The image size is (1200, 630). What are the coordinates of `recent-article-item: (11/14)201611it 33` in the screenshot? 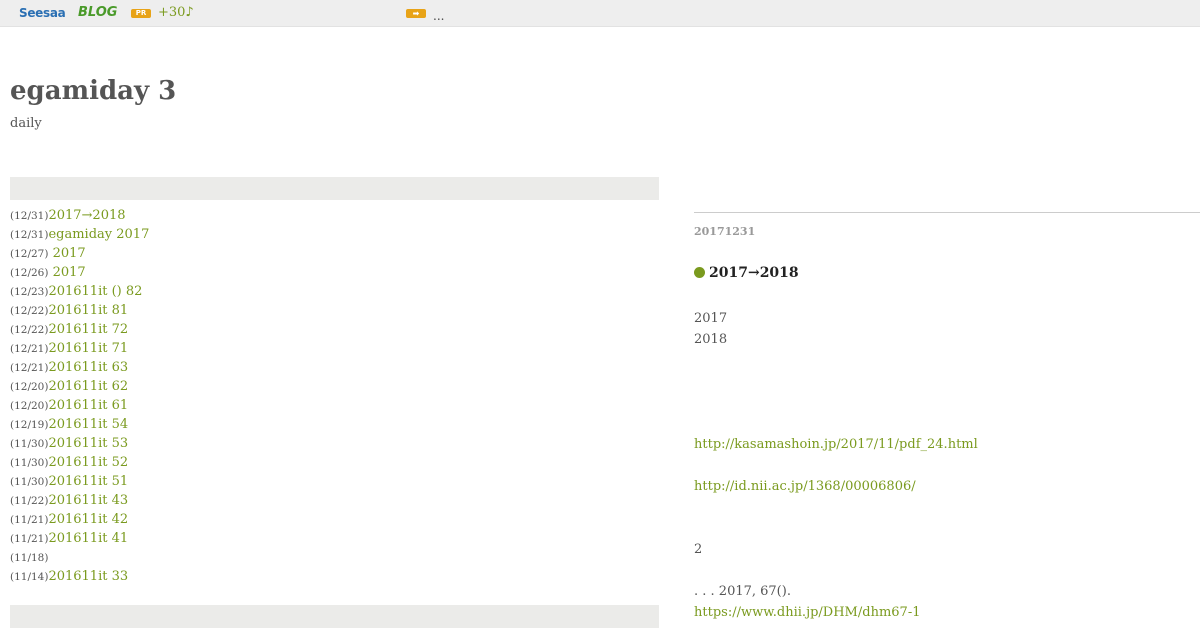 It's located at (79, 574).